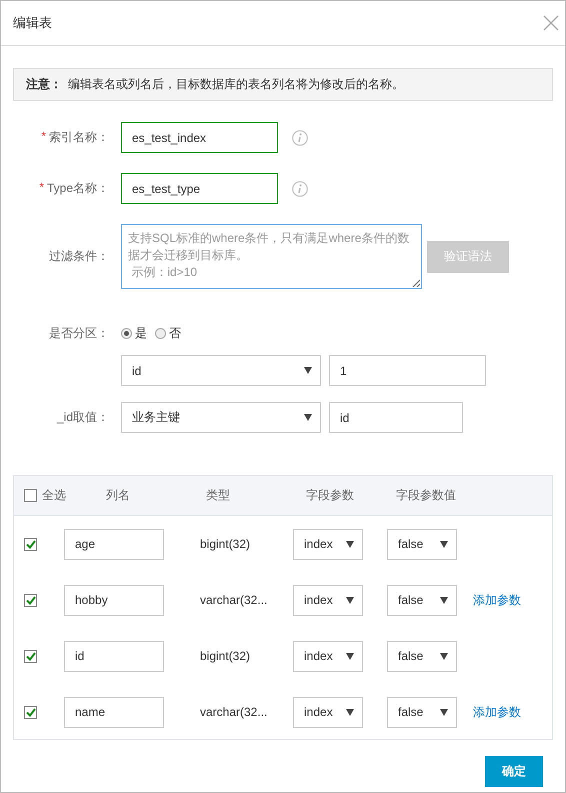 The width and height of the screenshot is (566, 793). What do you see at coordinates (236, 84) in the screenshot?
I see `notice-text: 编辑表名或列名后，目标数据库的表名列名将为修改后的名称。` at bounding box center [236, 84].